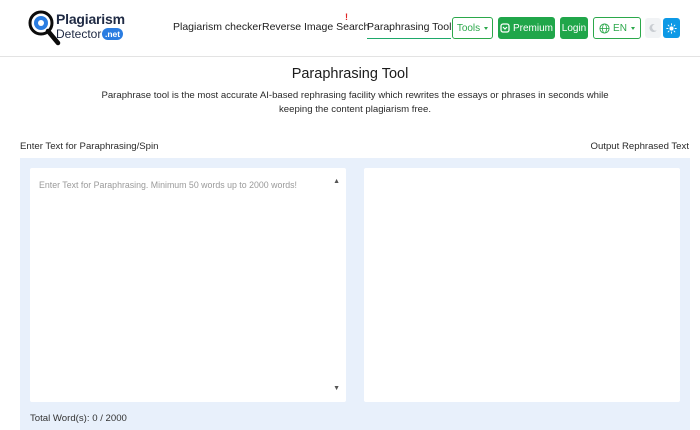 The width and height of the screenshot is (700, 430). What do you see at coordinates (89, 146) in the screenshot?
I see `input-label: Enter Text for Paraphrasing/Spin` at bounding box center [89, 146].